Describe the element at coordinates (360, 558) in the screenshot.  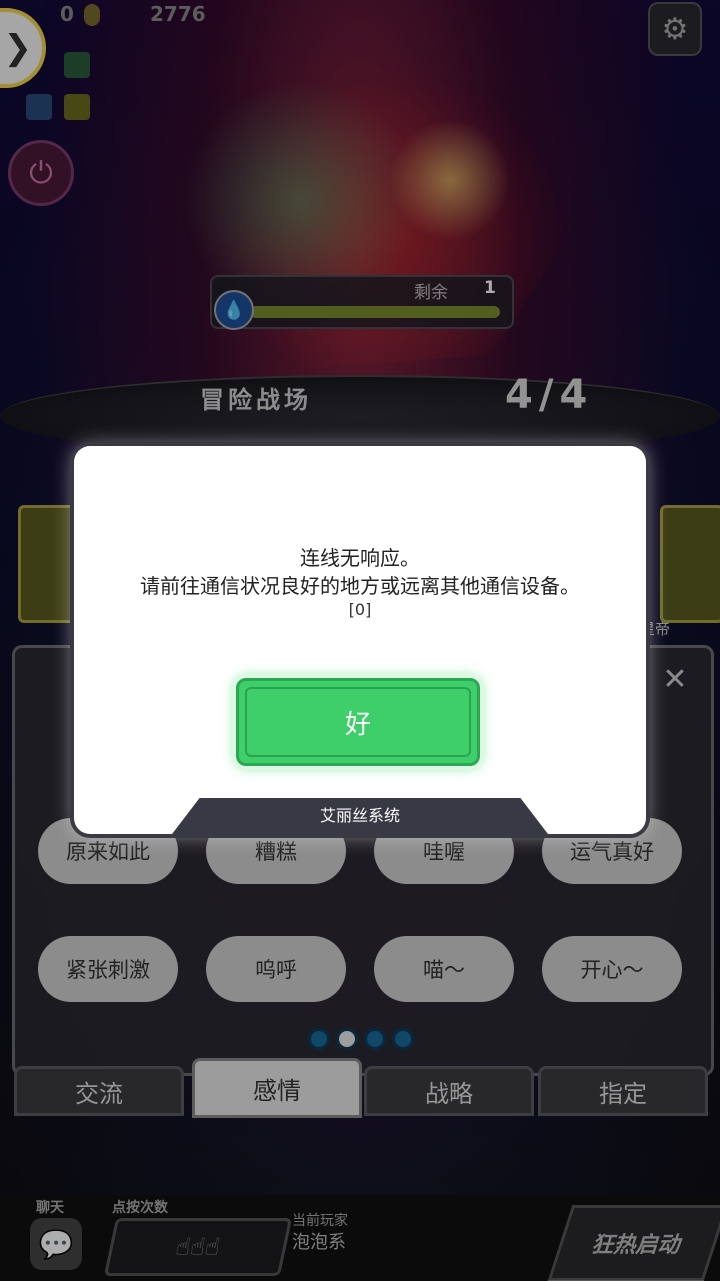
I see `dialog-message-line1: 连线无响应。` at that location.